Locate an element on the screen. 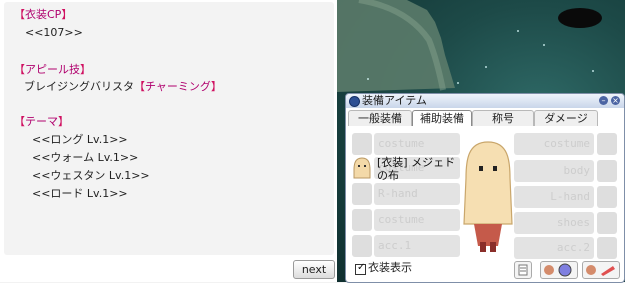  equipment-tabs: 一般装備 補助装備 称号 ダメージ is located at coordinates (485, 118).